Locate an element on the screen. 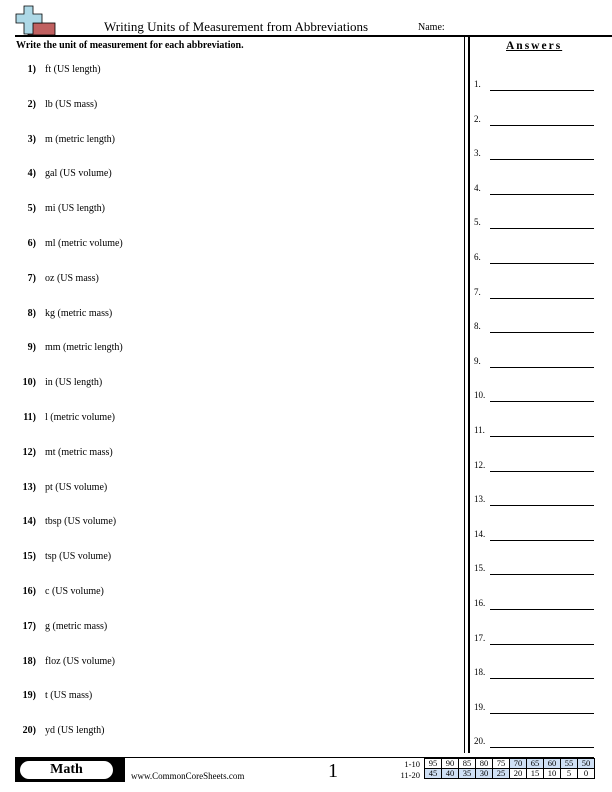 This screenshot has width=612, height=792. score-cell: 45 is located at coordinates (433, 773).